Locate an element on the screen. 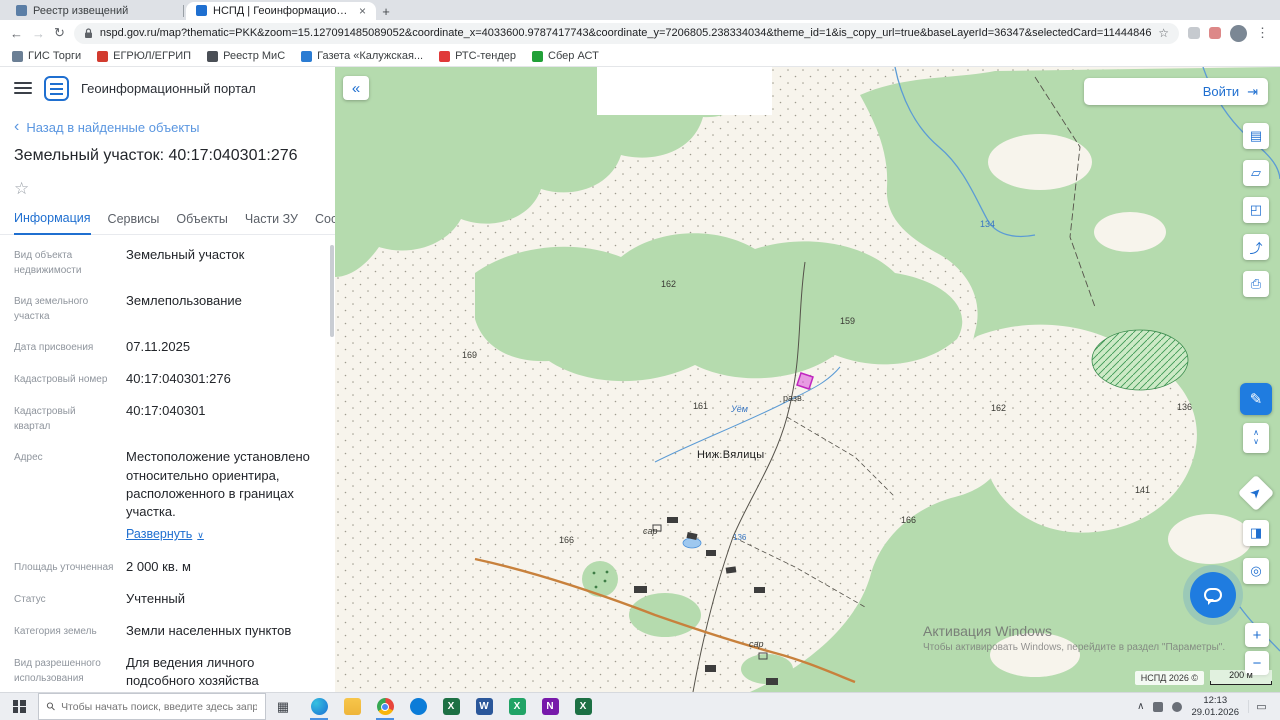 Image resolution: width=1280 pixels, height=720 pixels. field-label: Адрес is located at coordinates (28, 458).